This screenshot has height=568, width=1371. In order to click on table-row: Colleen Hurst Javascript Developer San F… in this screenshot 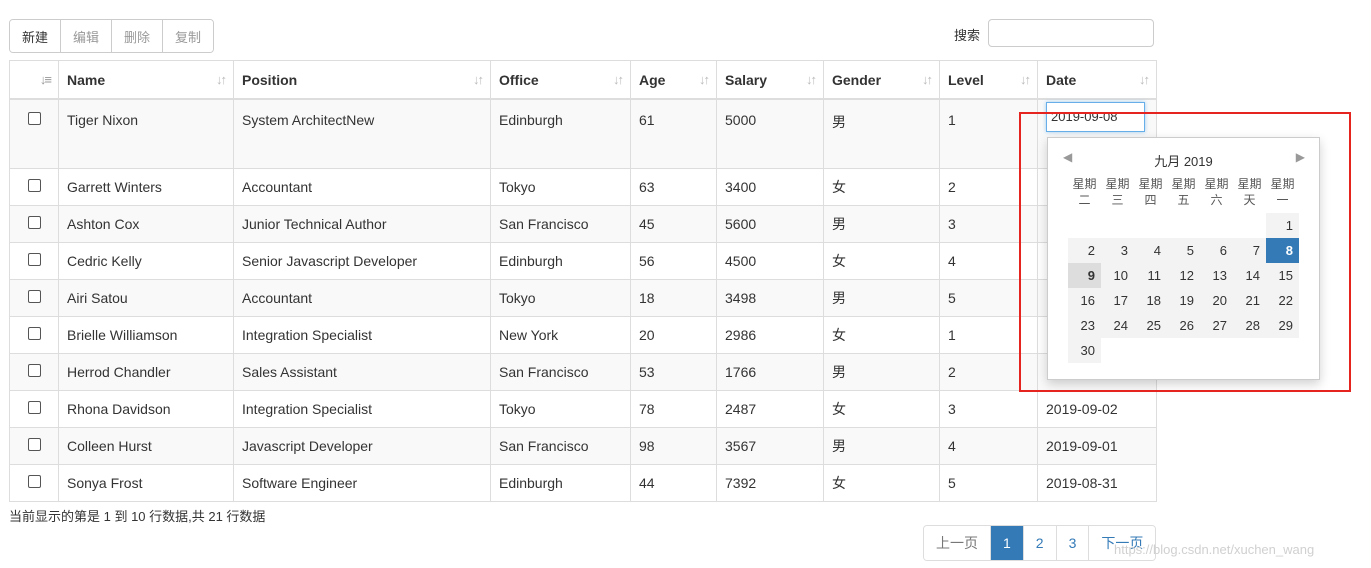, I will do `click(583, 446)`.